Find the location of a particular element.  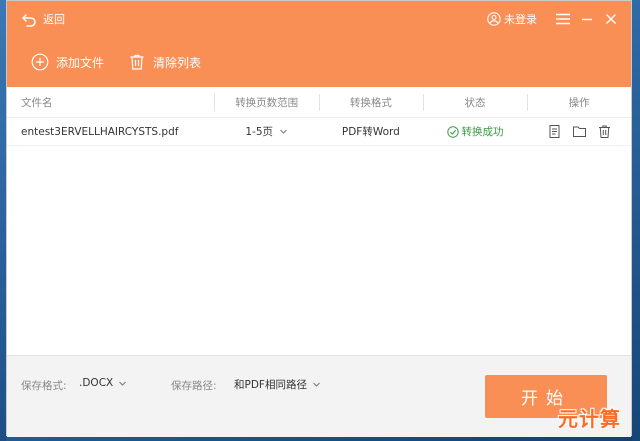

menu-icon is located at coordinates (563, 19).